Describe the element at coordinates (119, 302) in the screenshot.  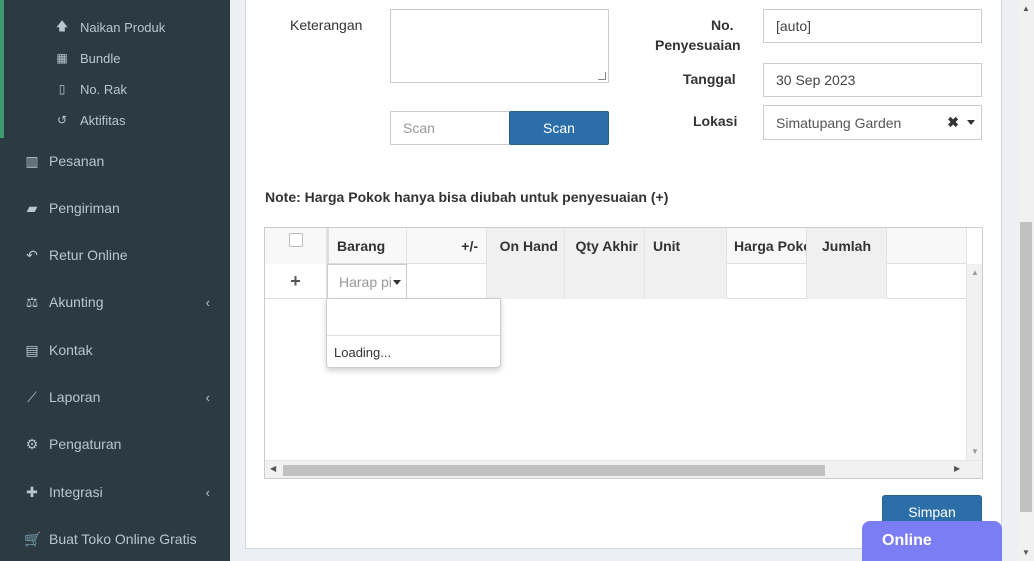
I see `sidebar-item-akunting: ⚖ Akunting ‹` at that location.